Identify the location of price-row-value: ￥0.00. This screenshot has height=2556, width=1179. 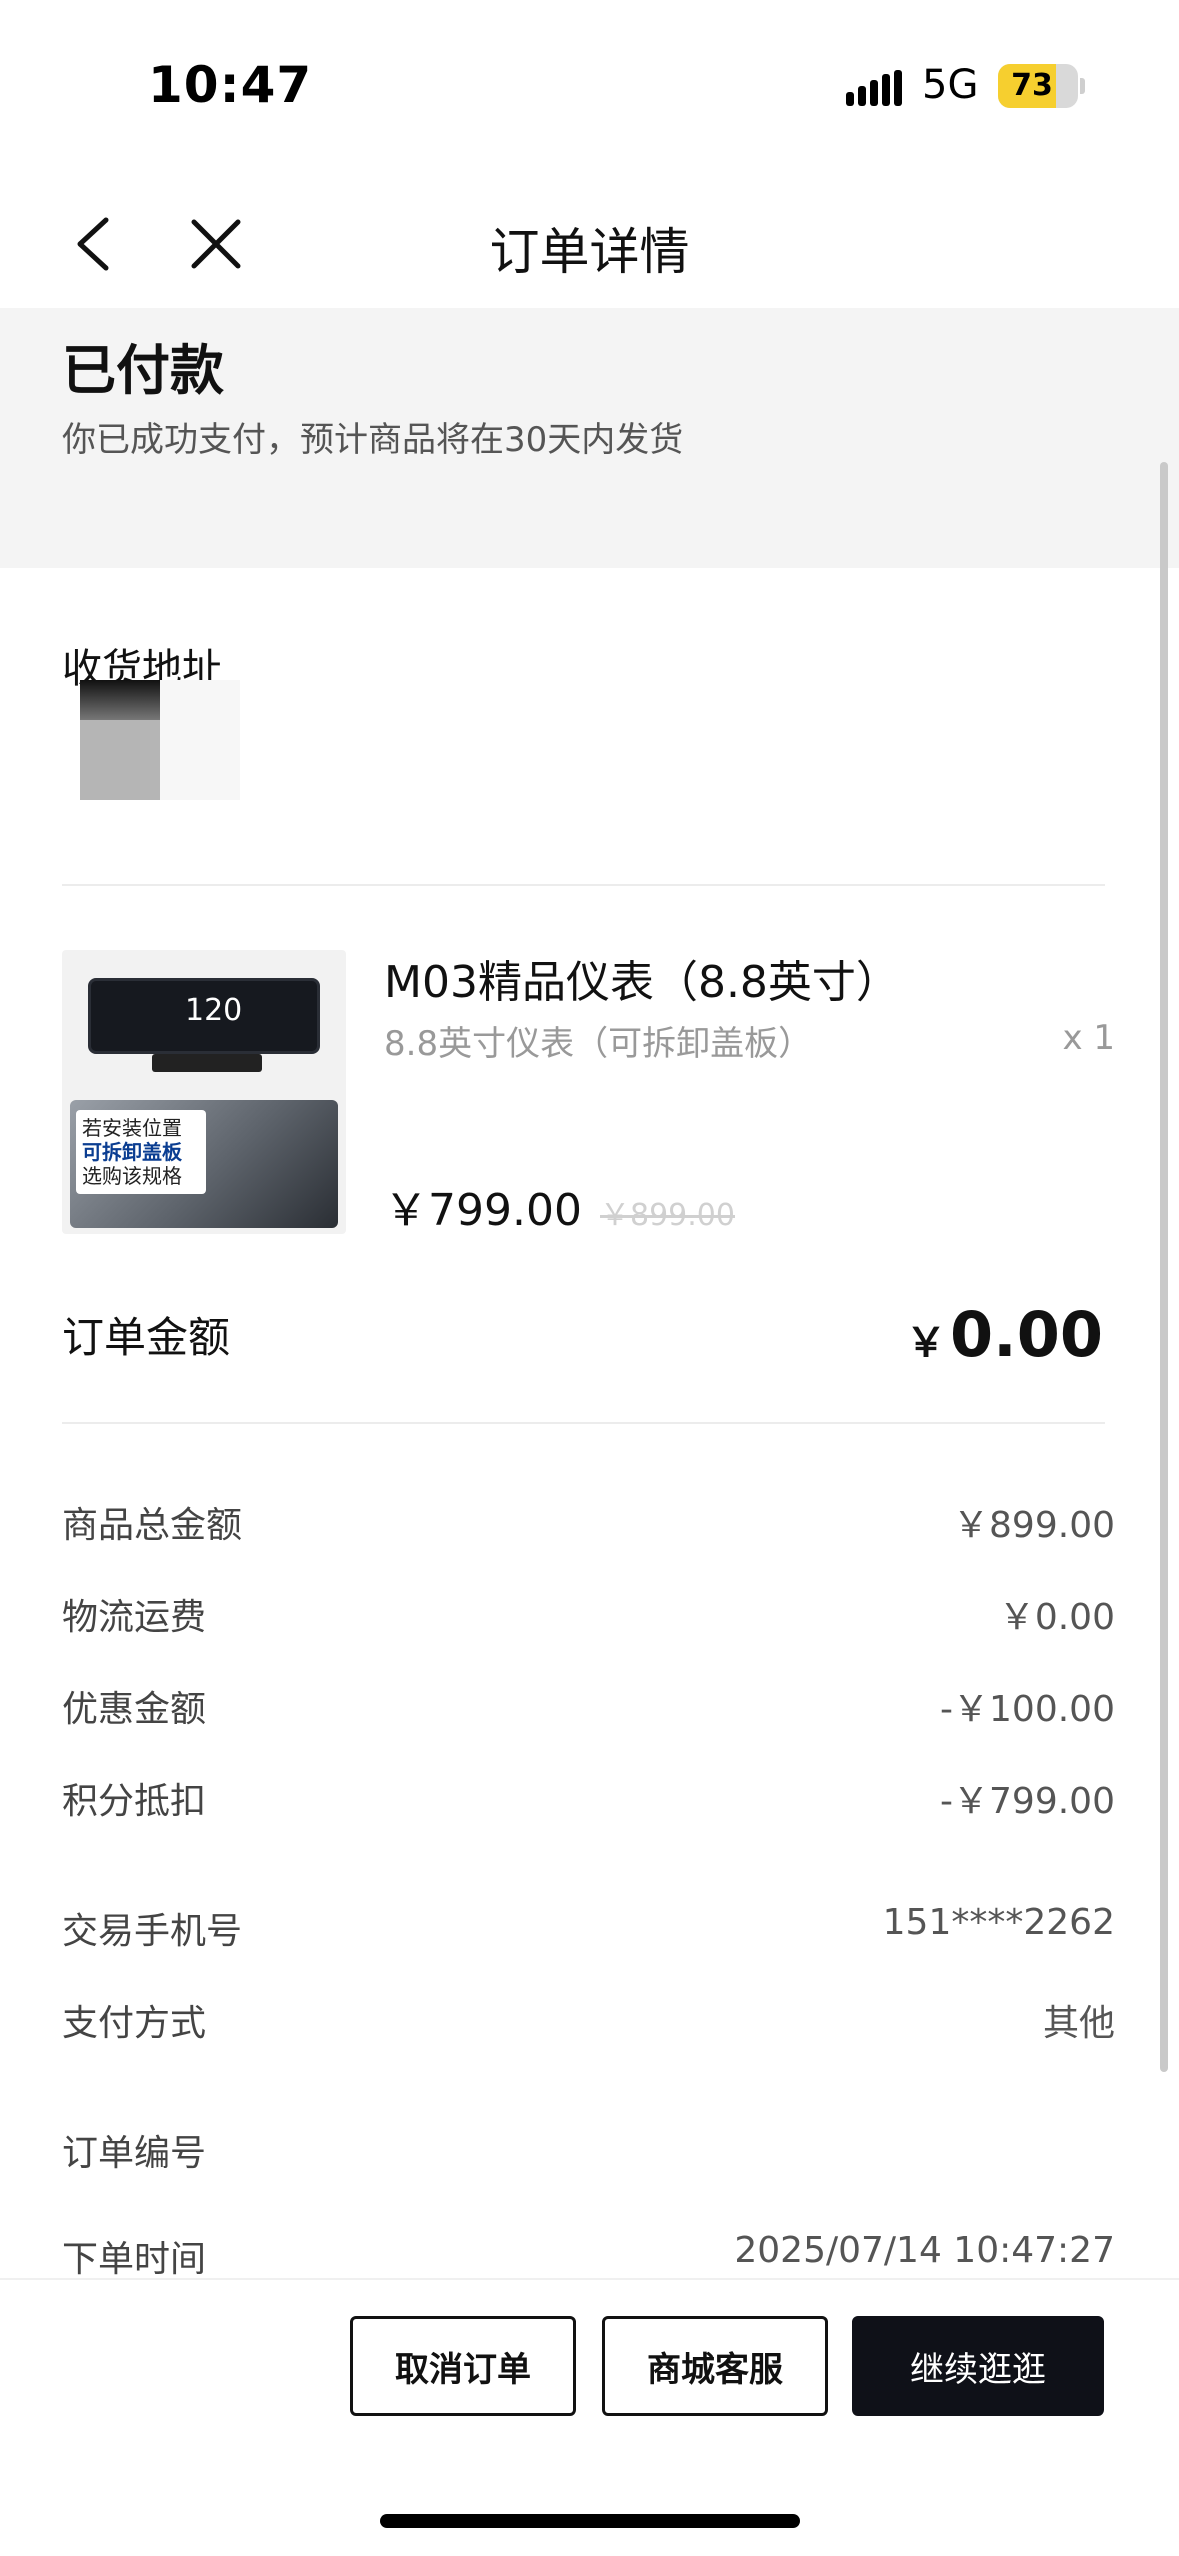
(1056, 1617).